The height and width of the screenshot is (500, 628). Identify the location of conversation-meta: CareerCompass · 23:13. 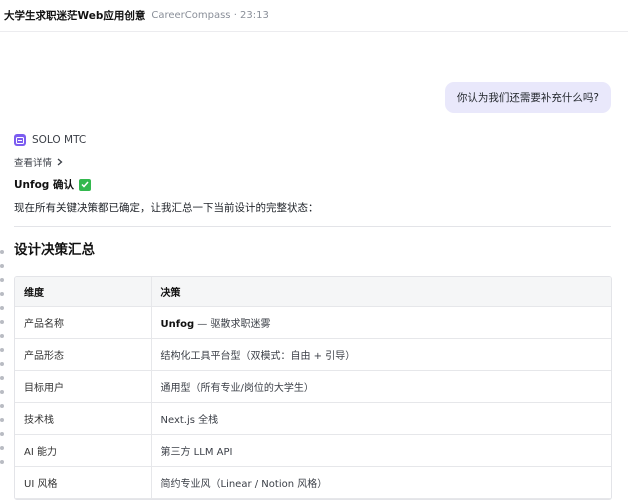
(210, 15).